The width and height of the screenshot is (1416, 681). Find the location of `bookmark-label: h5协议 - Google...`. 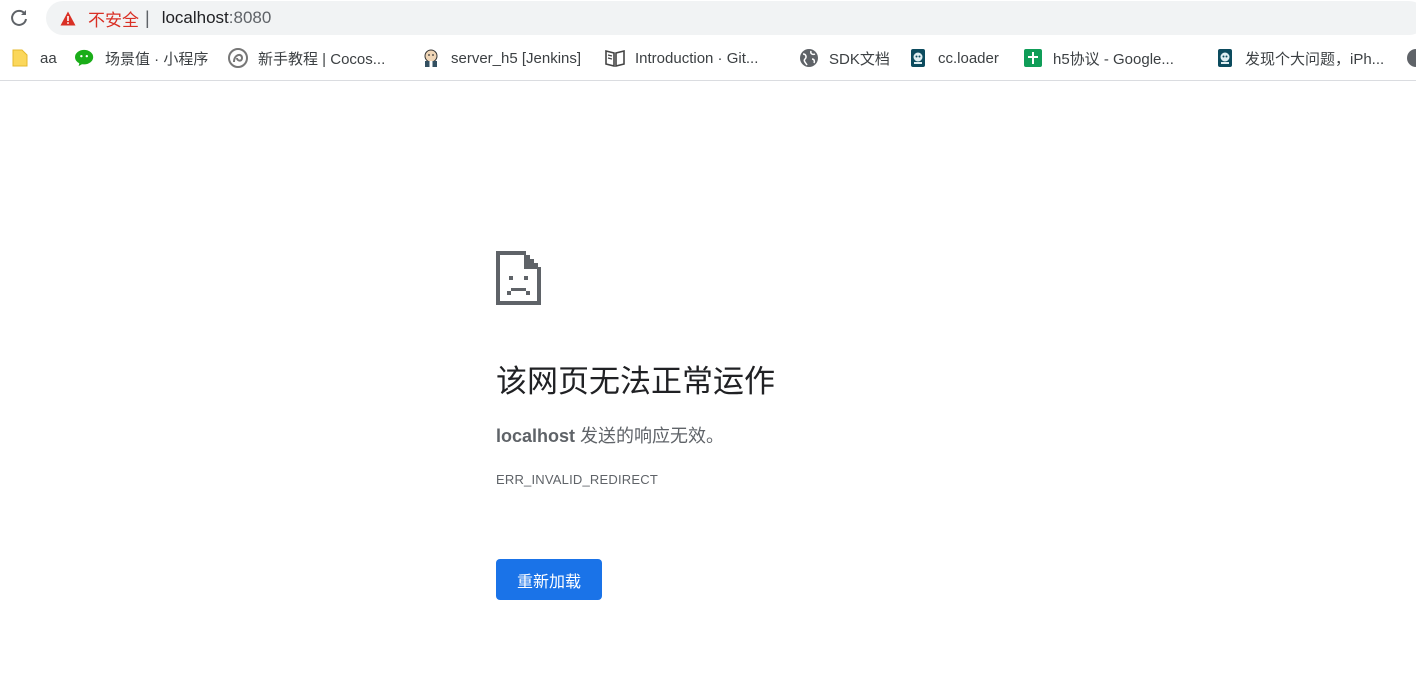

bookmark-label: h5协议 - Google... is located at coordinates (1113, 59).